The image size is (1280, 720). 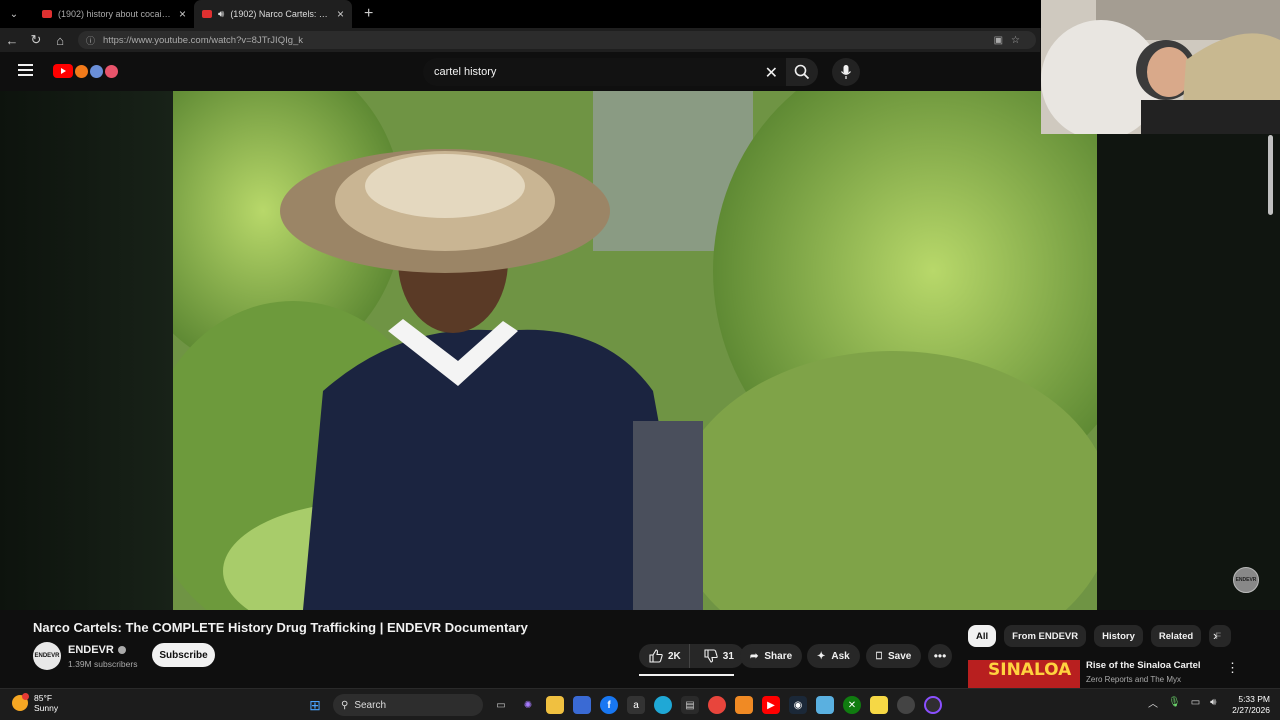 What do you see at coordinates (47, 656) in the screenshot?
I see `channel-avatar: ENDEVR` at bounding box center [47, 656].